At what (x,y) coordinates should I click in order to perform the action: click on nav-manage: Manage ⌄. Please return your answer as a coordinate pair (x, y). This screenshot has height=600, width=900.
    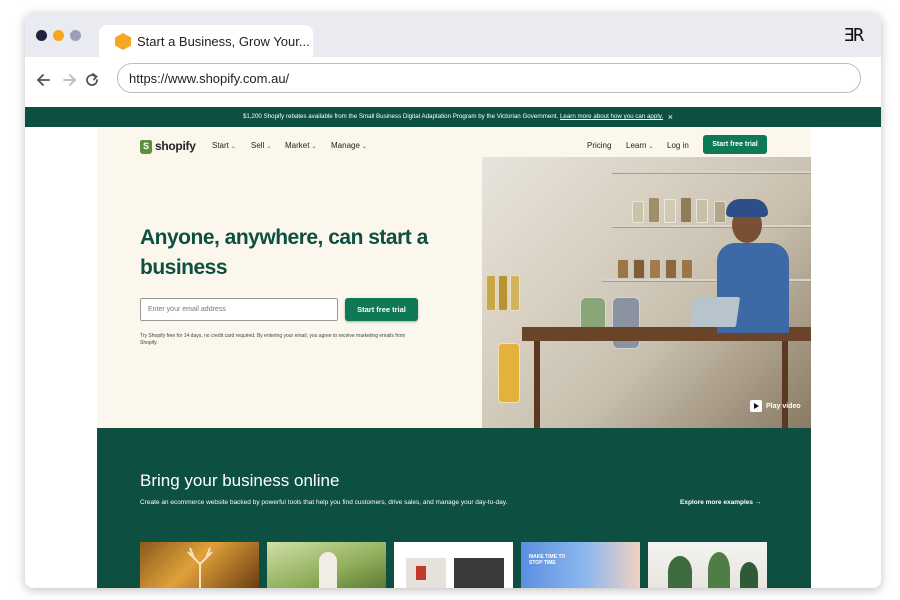
    Looking at the image, I should click on (349, 145).